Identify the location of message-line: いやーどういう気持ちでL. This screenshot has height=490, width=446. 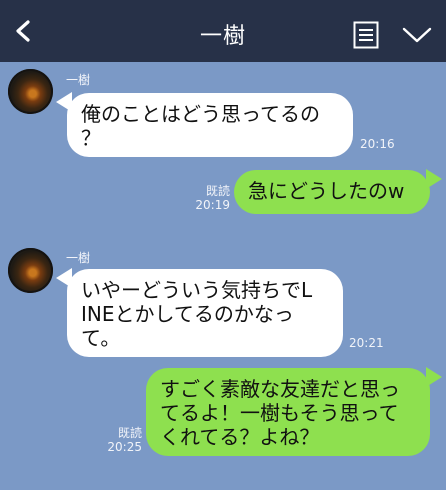
(197, 290).